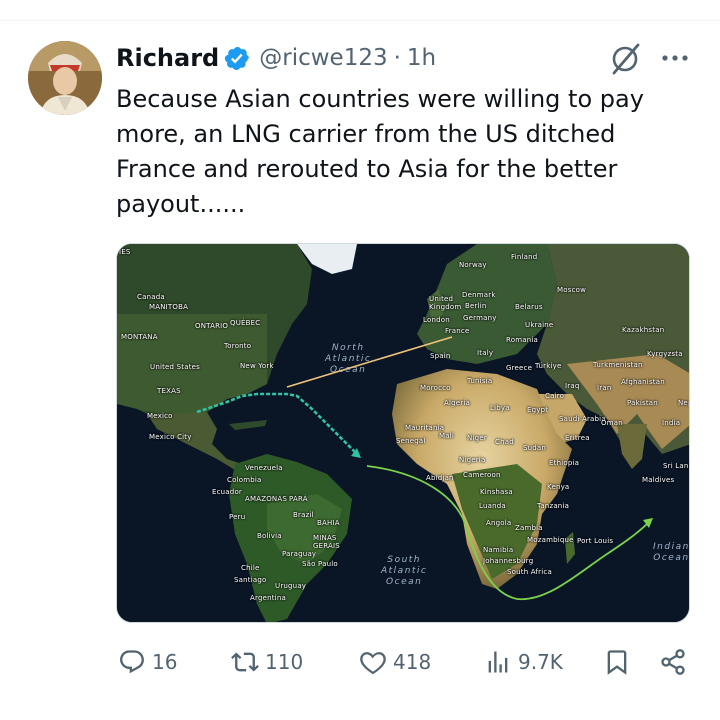  Describe the element at coordinates (151, 297) in the screenshot. I see `map-label: Canada` at that location.